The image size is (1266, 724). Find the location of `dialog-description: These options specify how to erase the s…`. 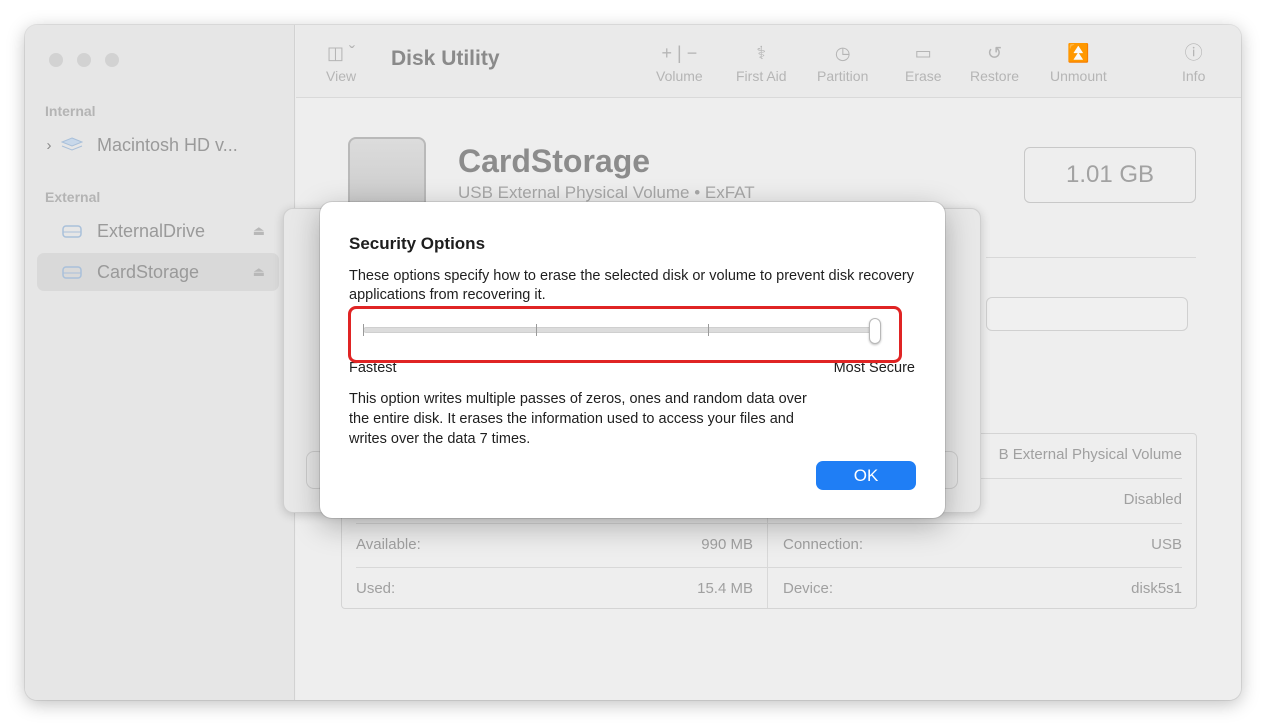

dialog-description: These options specify how to erase the s… is located at coordinates (631, 285).